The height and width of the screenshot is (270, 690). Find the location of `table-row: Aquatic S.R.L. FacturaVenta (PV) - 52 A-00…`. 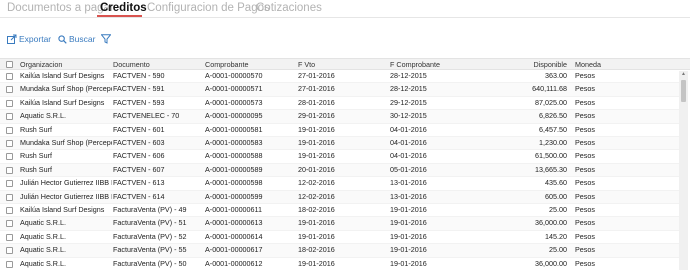

table-row: Aquatic S.R.L. FacturaVenta (PV) - 52 A-00… is located at coordinates (339, 238).